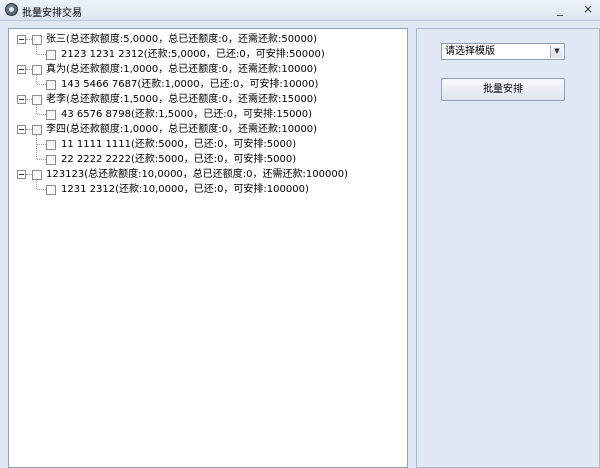 This screenshot has height=468, width=600. What do you see at coordinates (560, 9) in the screenshot?
I see `minimize-button: _` at bounding box center [560, 9].